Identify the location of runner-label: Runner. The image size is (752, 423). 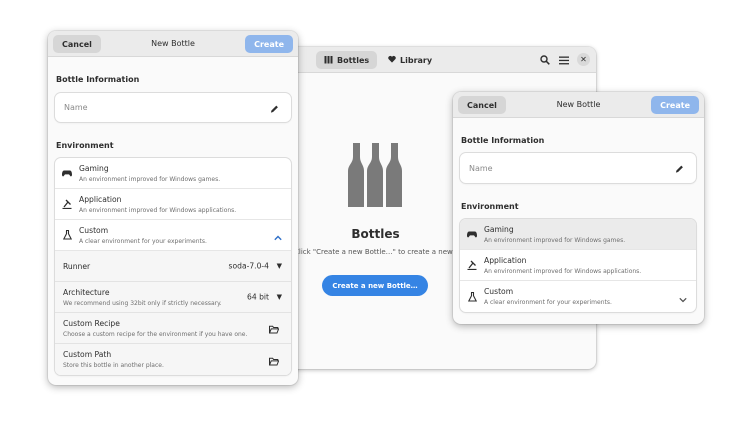
(77, 266).